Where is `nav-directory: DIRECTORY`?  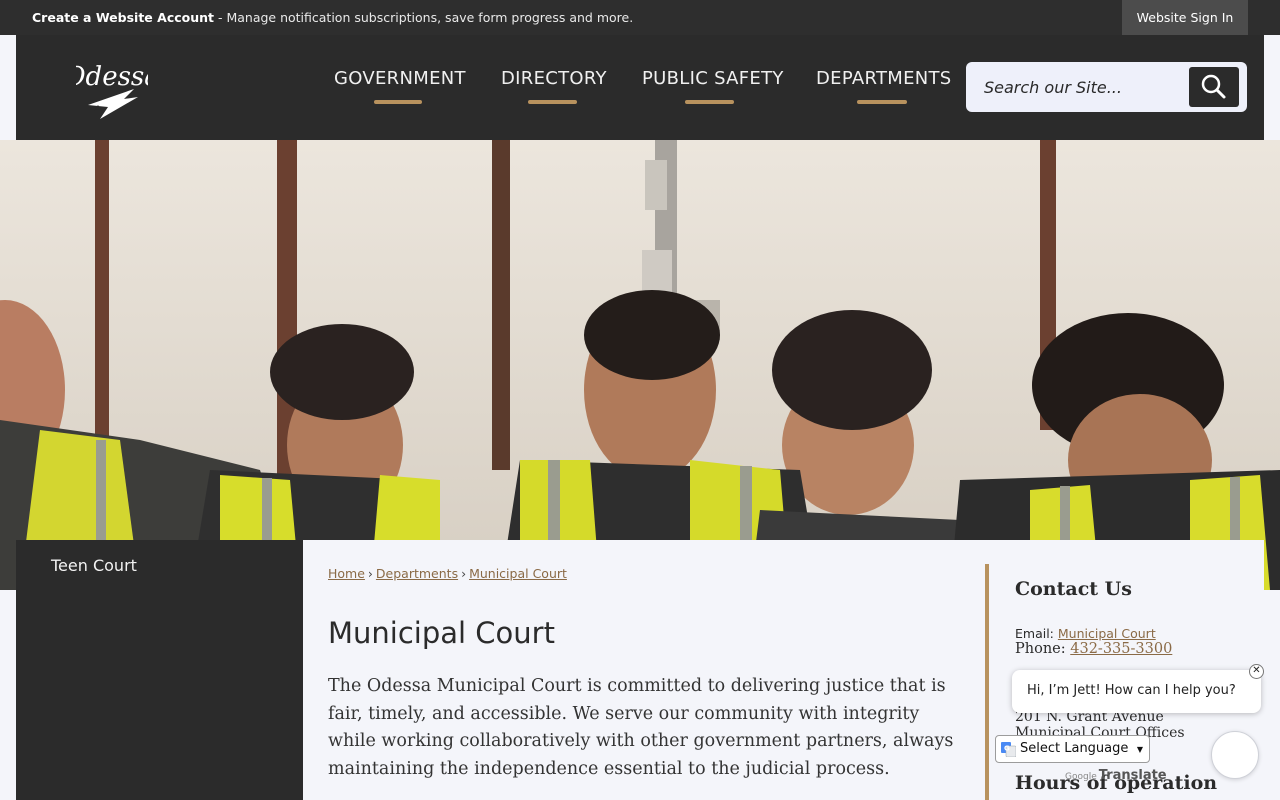 nav-directory: DIRECTORY is located at coordinates (554, 86).